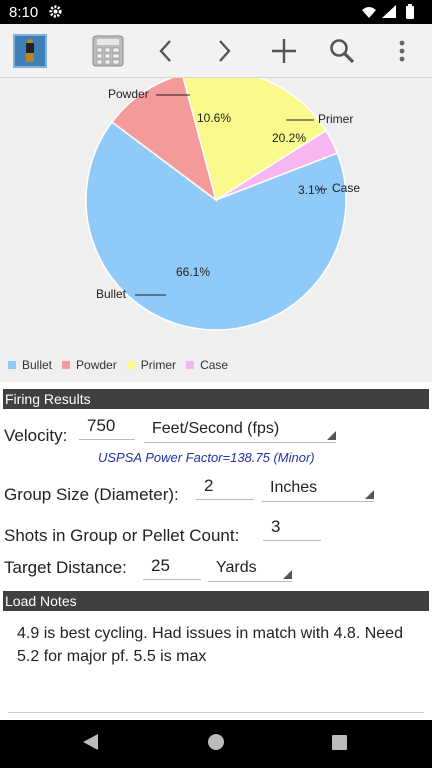 The height and width of the screenshot is (768, 432). Describe the element at coordinates (294, 487) in the screenshot. I see `group-size-unit-value: Inches` at that location.